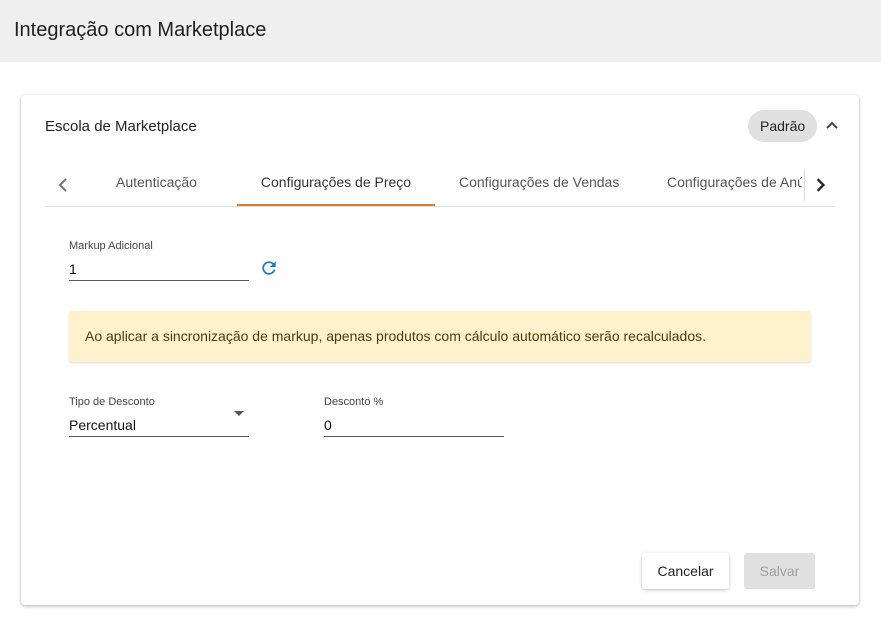 The height and width of the screenshot is (618, 881). What do you see at coordinates (820, 185) in the screenshot?
I see `chevron-right-icon` at bounding box center [820, 185].